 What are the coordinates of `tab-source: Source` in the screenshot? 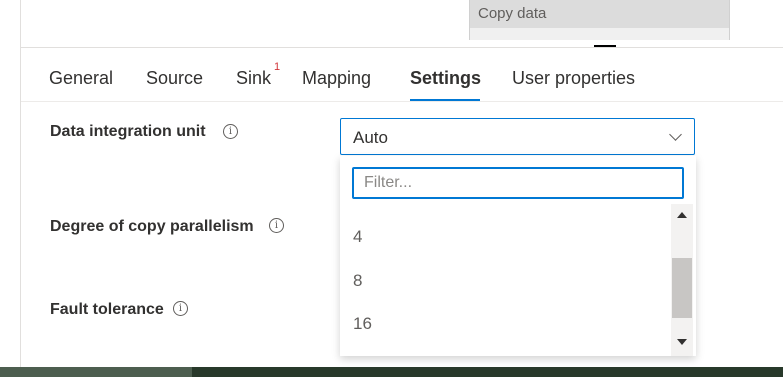 It's located at (174, 78).